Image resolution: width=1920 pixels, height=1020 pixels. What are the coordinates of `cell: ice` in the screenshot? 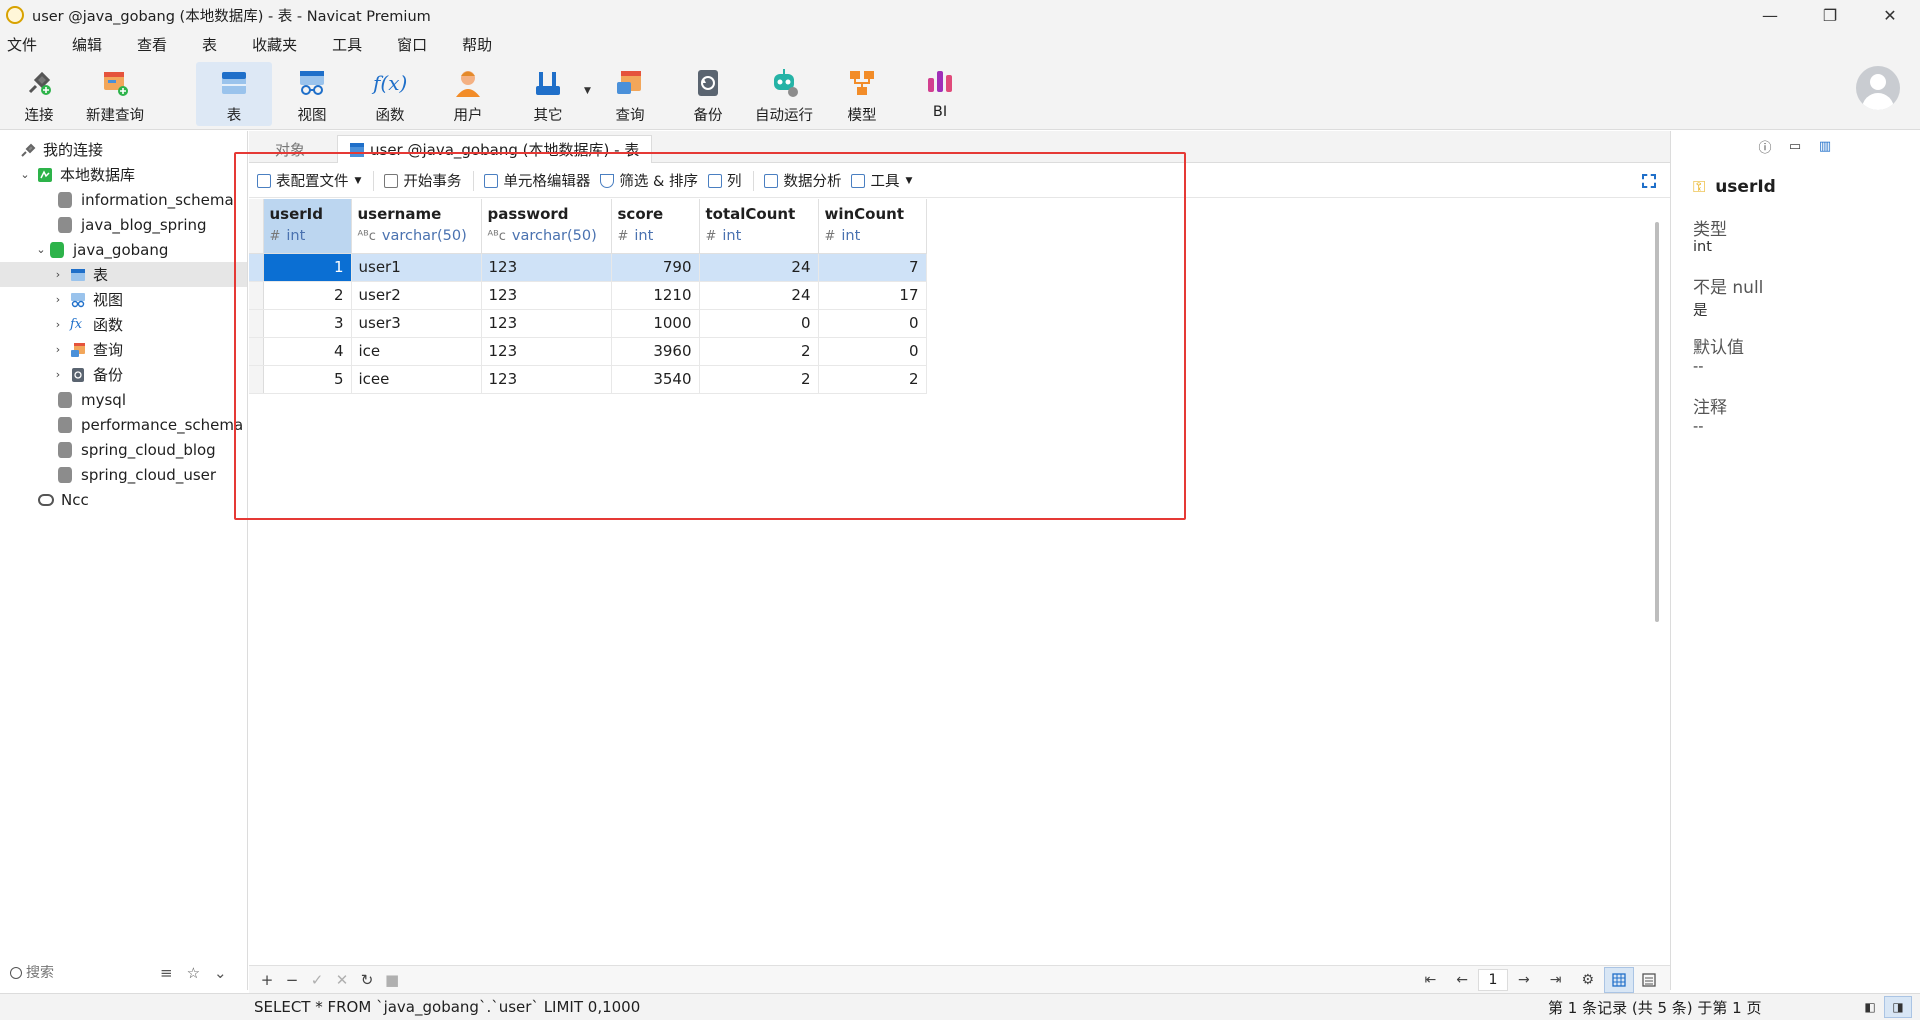 It's located at (416, 351).